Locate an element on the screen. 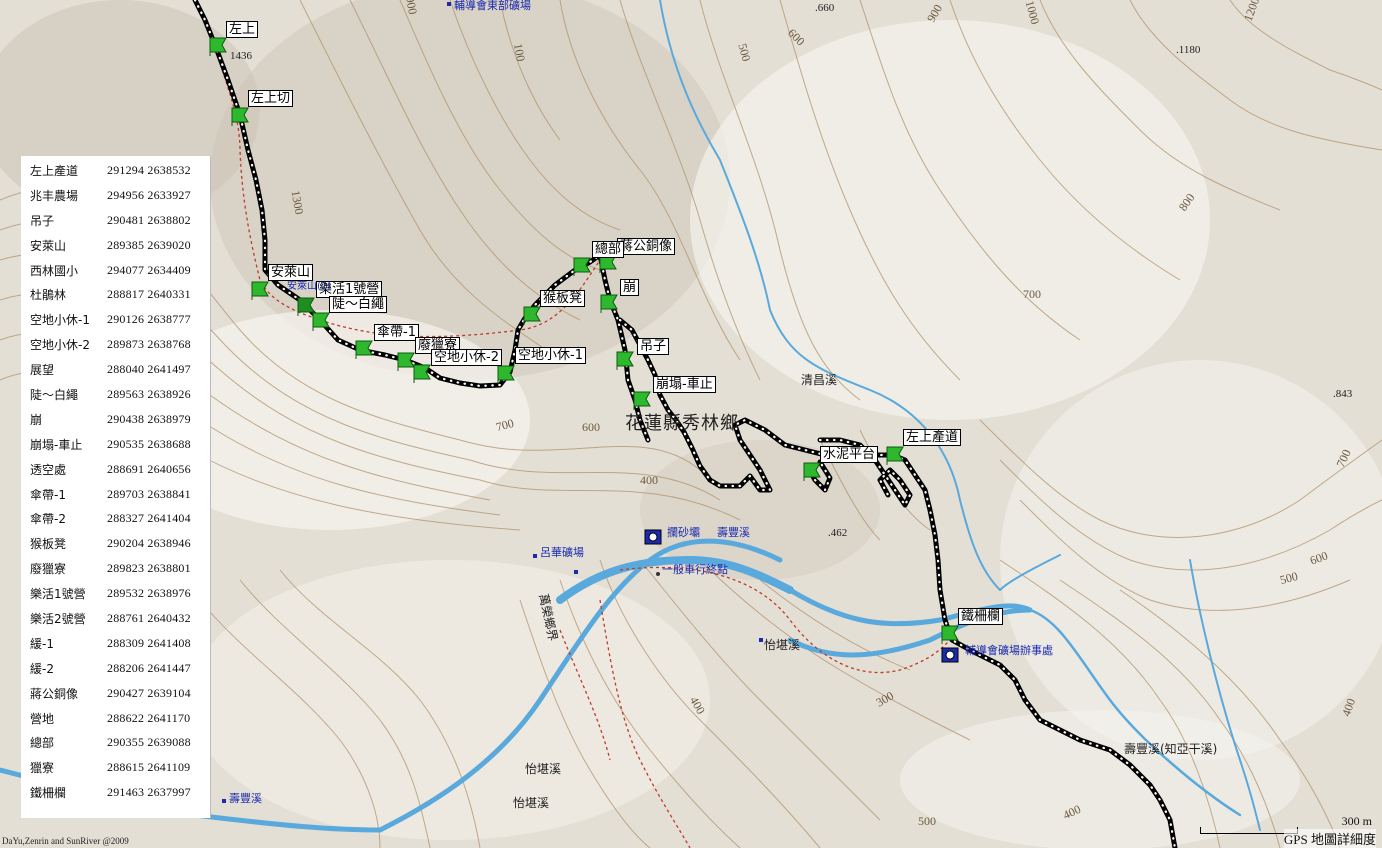  waypoint-label: 吊子 is located at coordinates (653, 346).